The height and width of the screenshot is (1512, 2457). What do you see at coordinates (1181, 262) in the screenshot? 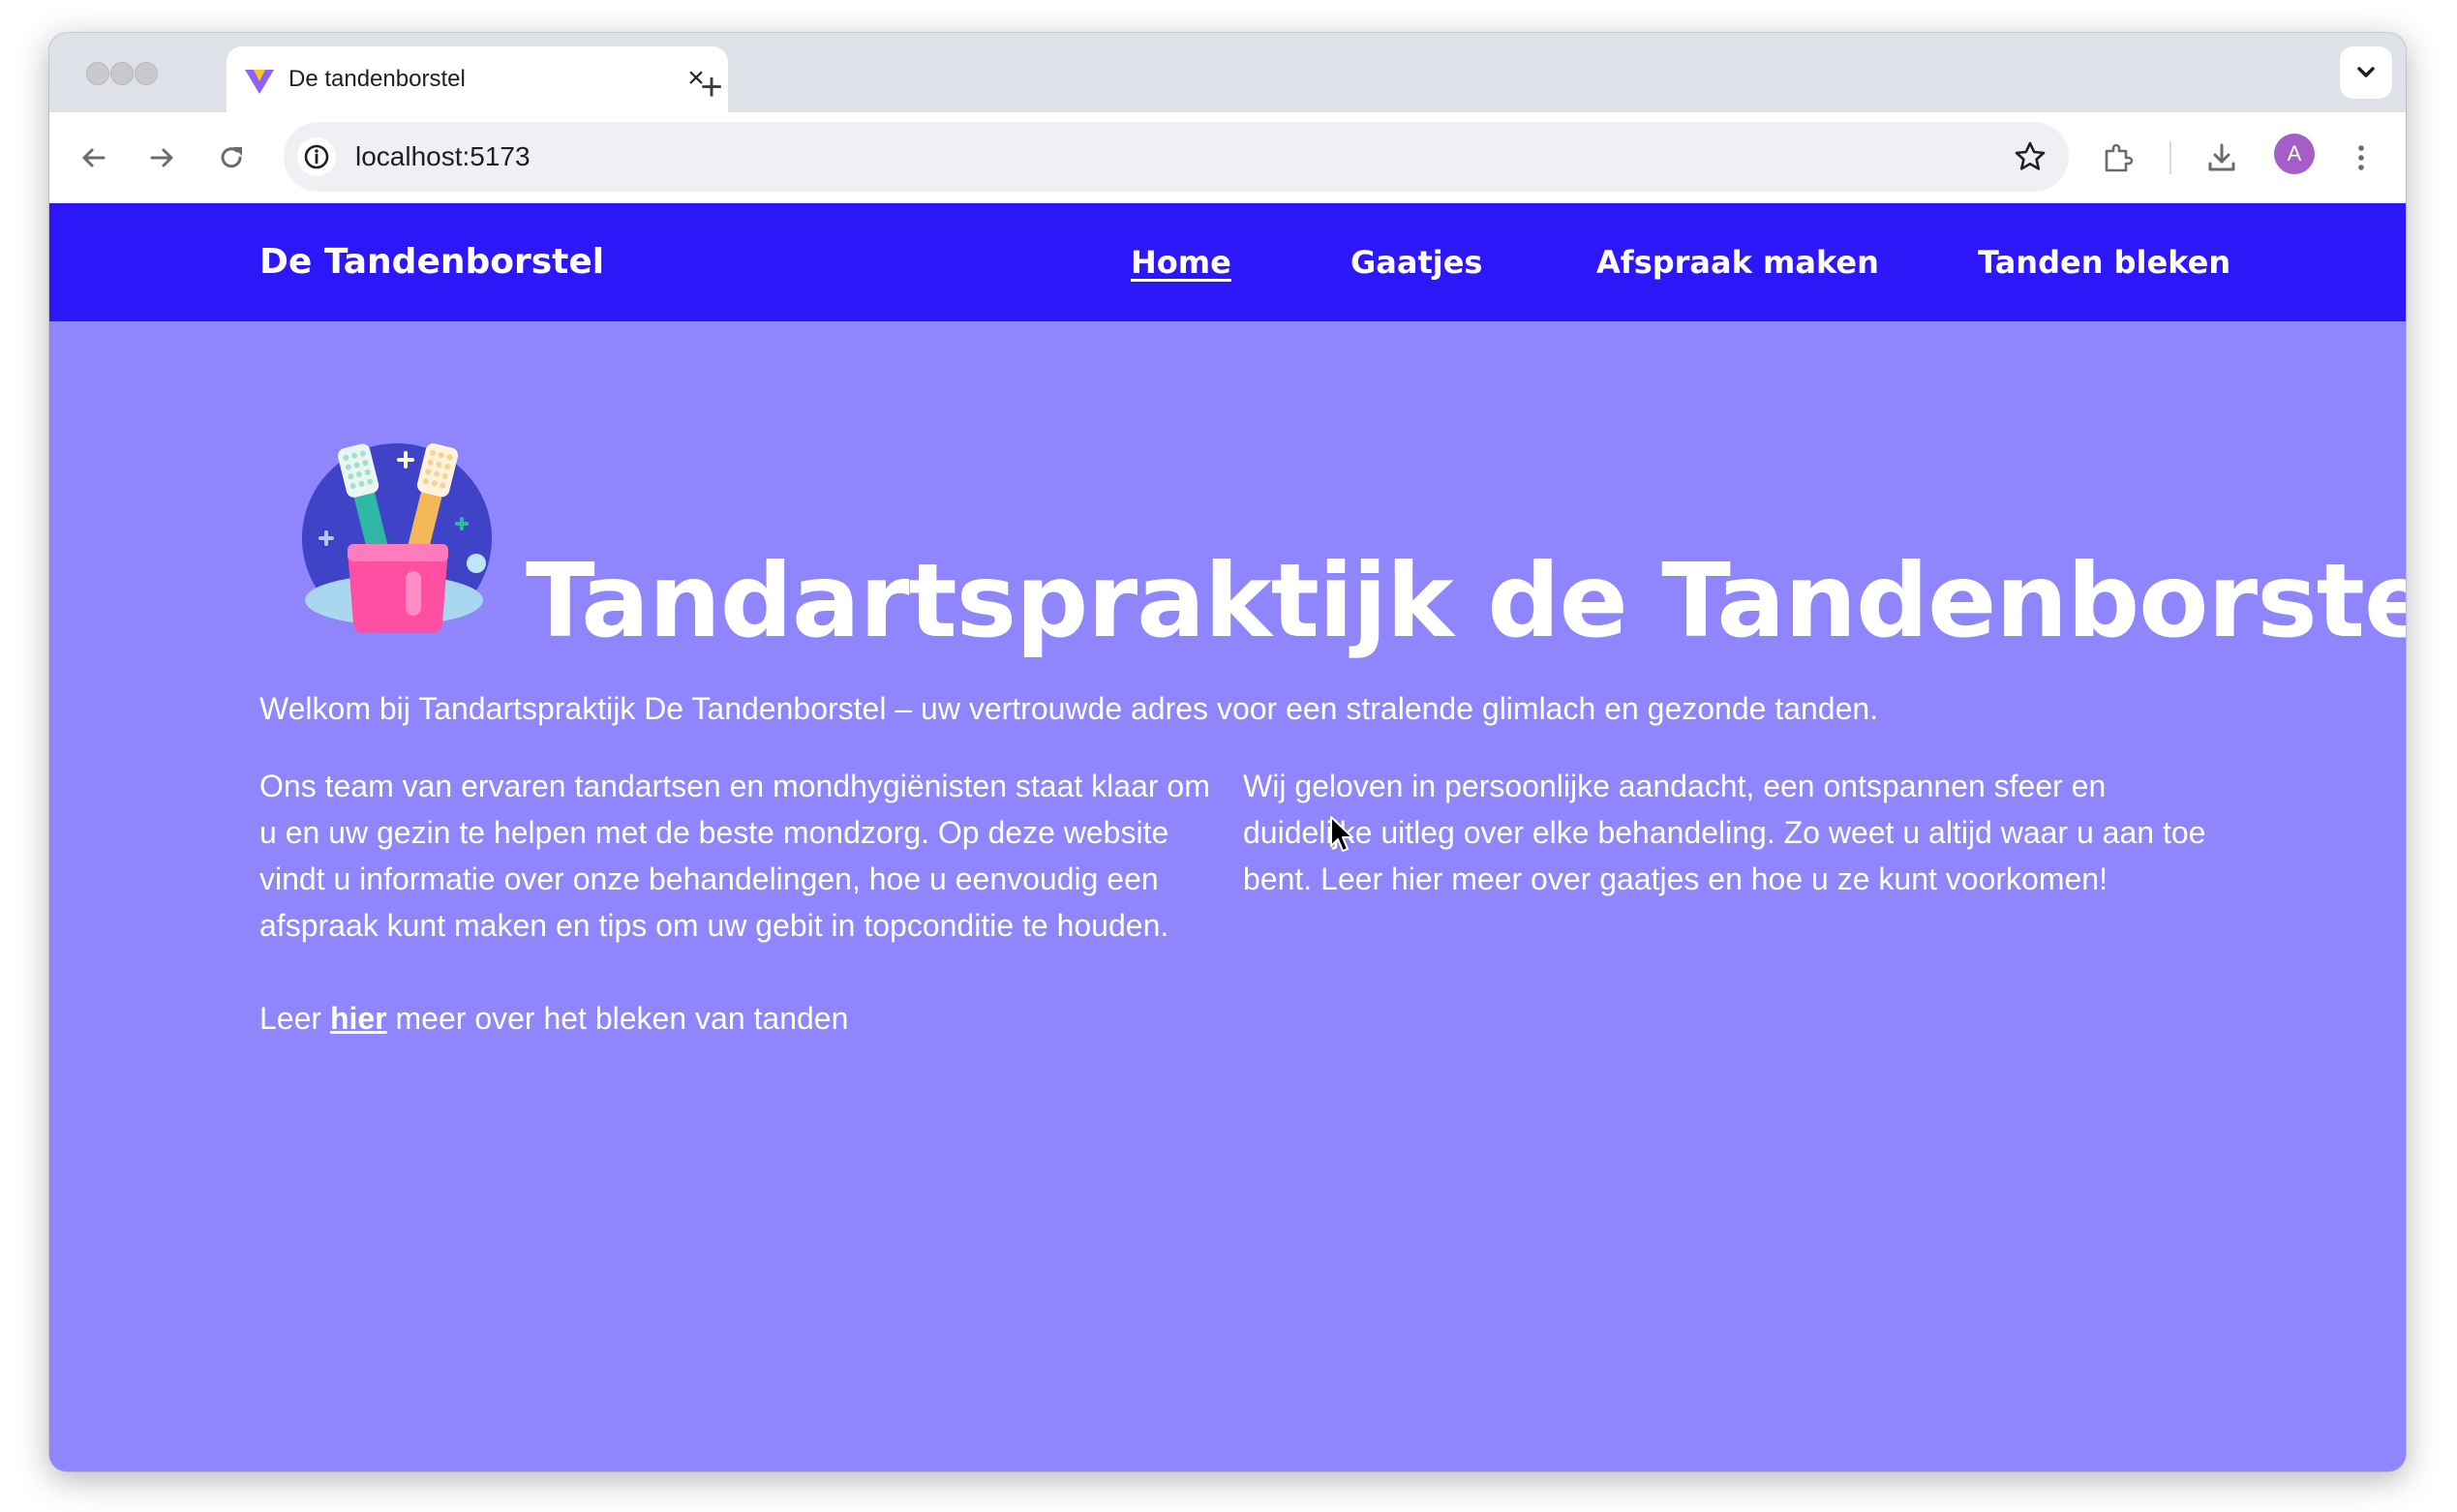
I see `nav-link-home: Home` at bounding box center [1181, 262].